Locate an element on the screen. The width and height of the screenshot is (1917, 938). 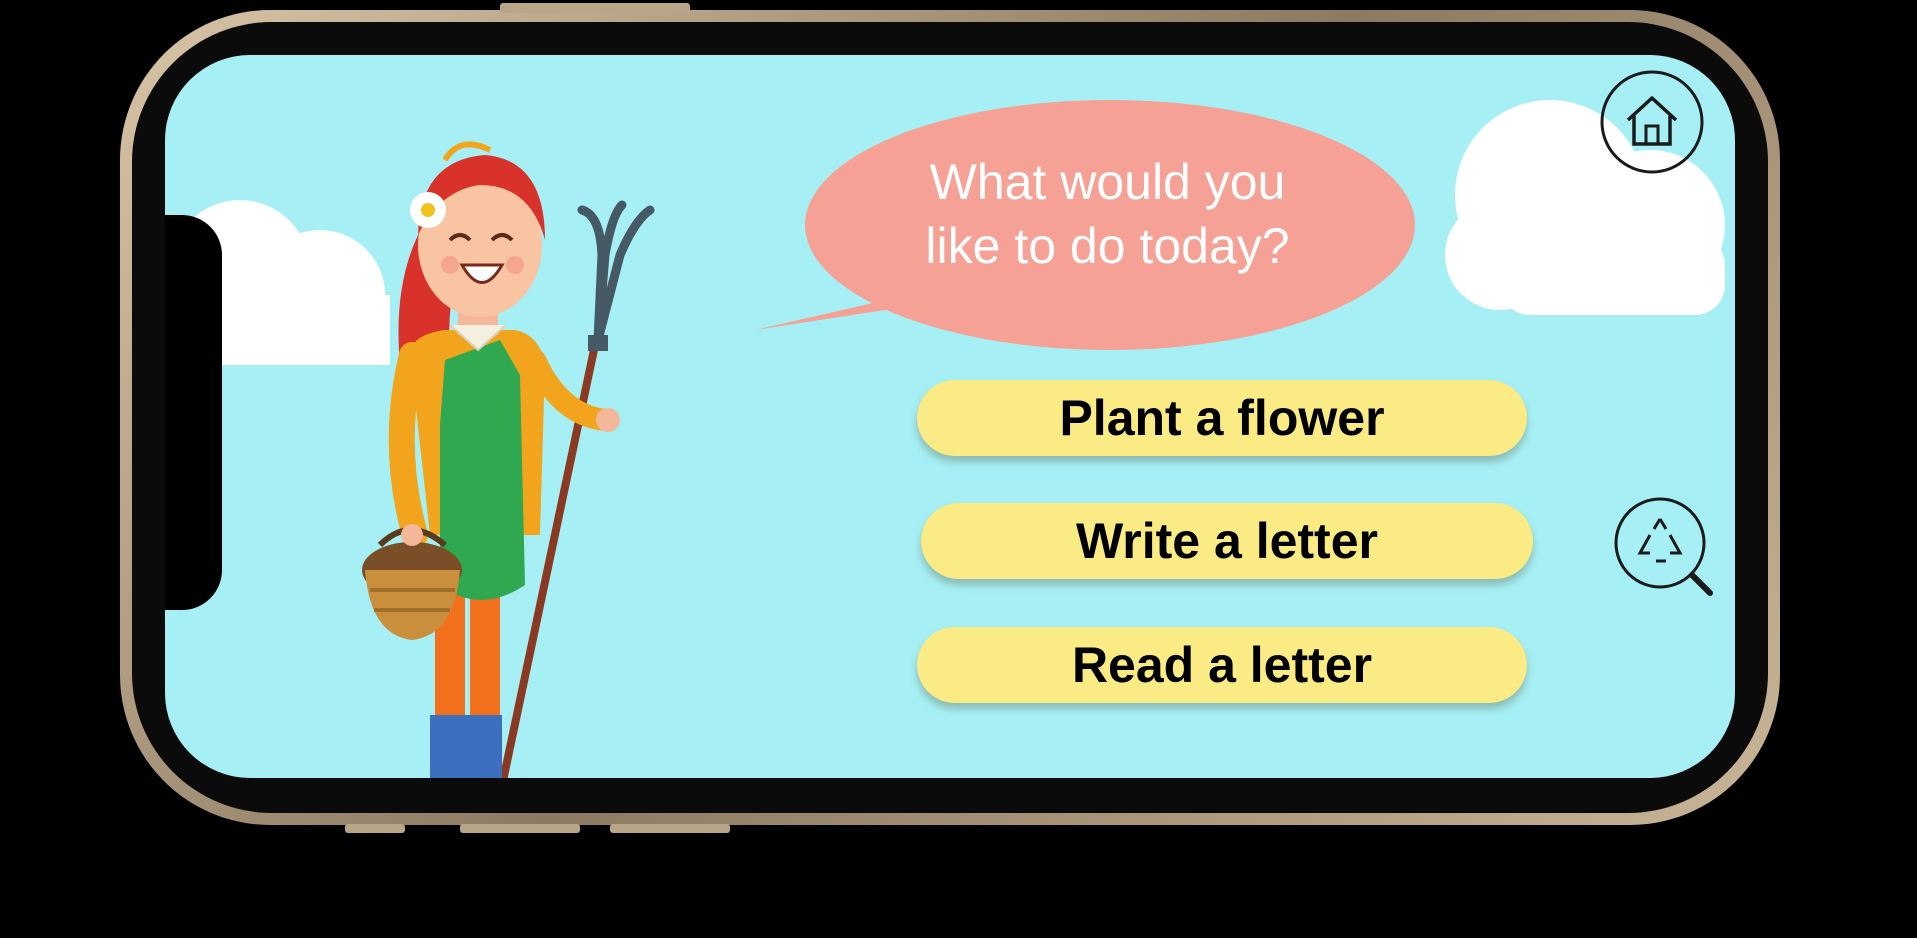
phone-notch is located at coordinates (193, 412).